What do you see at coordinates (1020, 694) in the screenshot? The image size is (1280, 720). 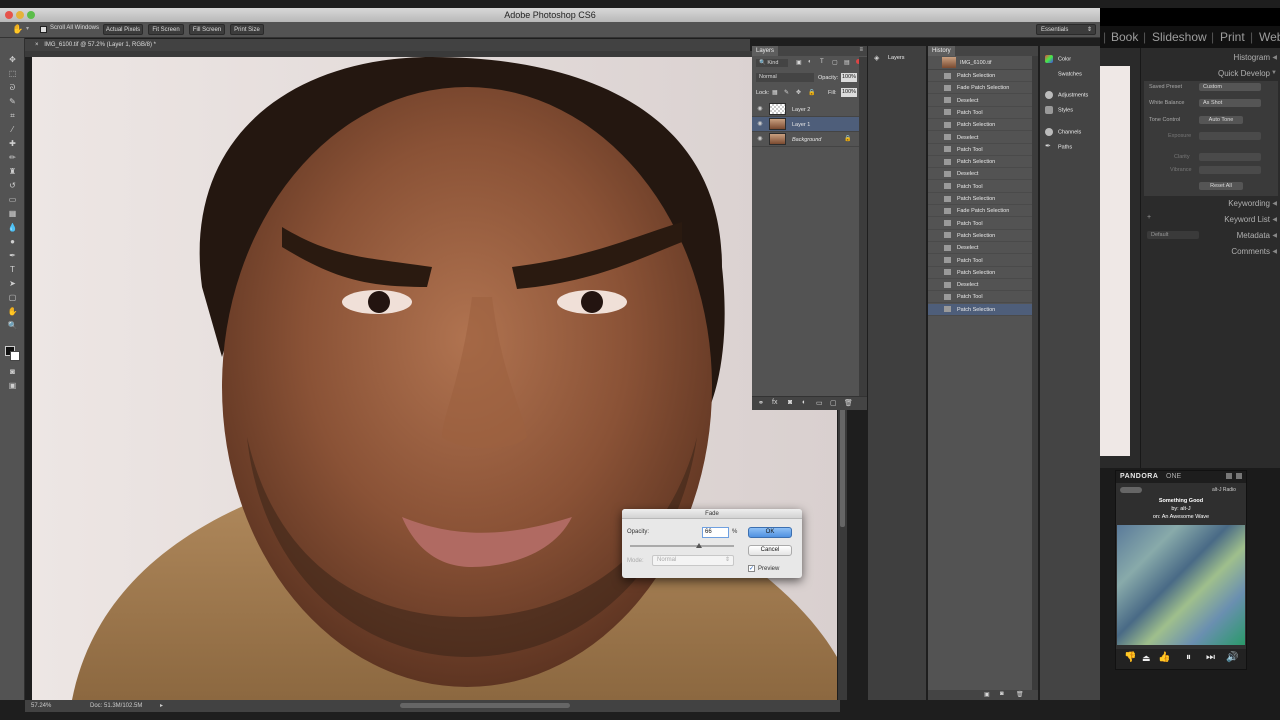 I see `delete-state-icon: 🗑` at bounding box center [1020, 694].